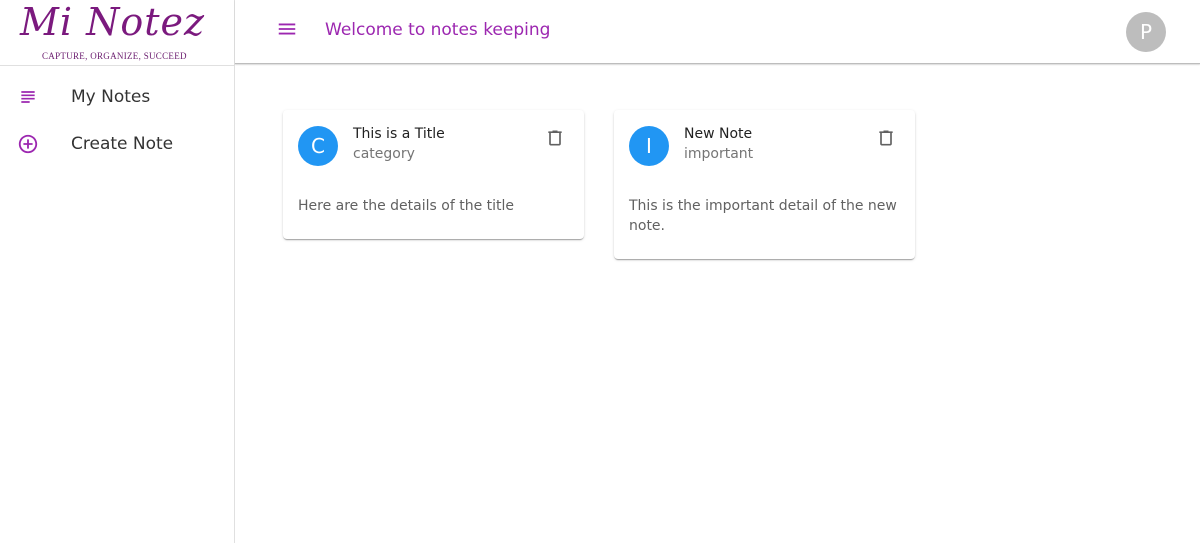  I want to click on logo-tagline: CAPTURE, ORGANIZE, SUCCEED, so click(114, 56).